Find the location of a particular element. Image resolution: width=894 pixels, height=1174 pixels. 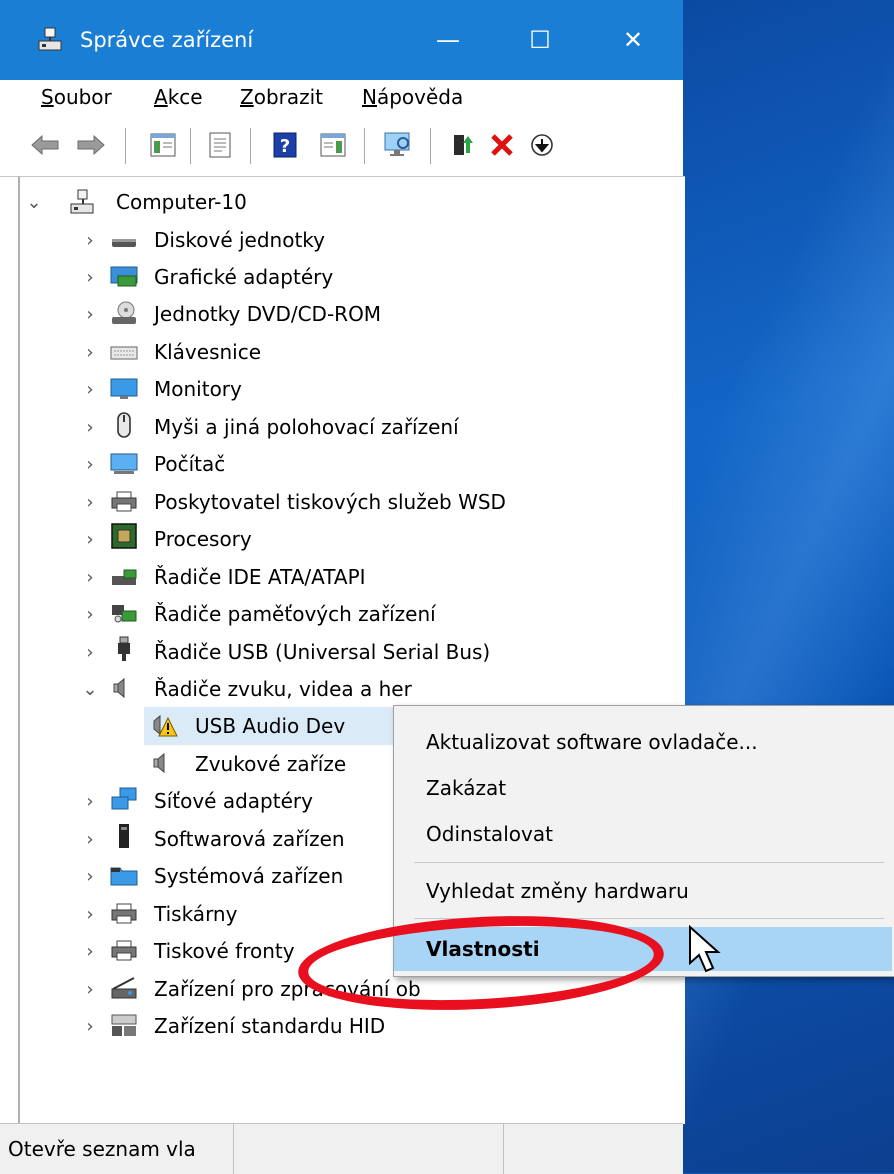

tree-item-mice: › Myši a jiná polohovací zařízení is located at coordinates (350, 427).